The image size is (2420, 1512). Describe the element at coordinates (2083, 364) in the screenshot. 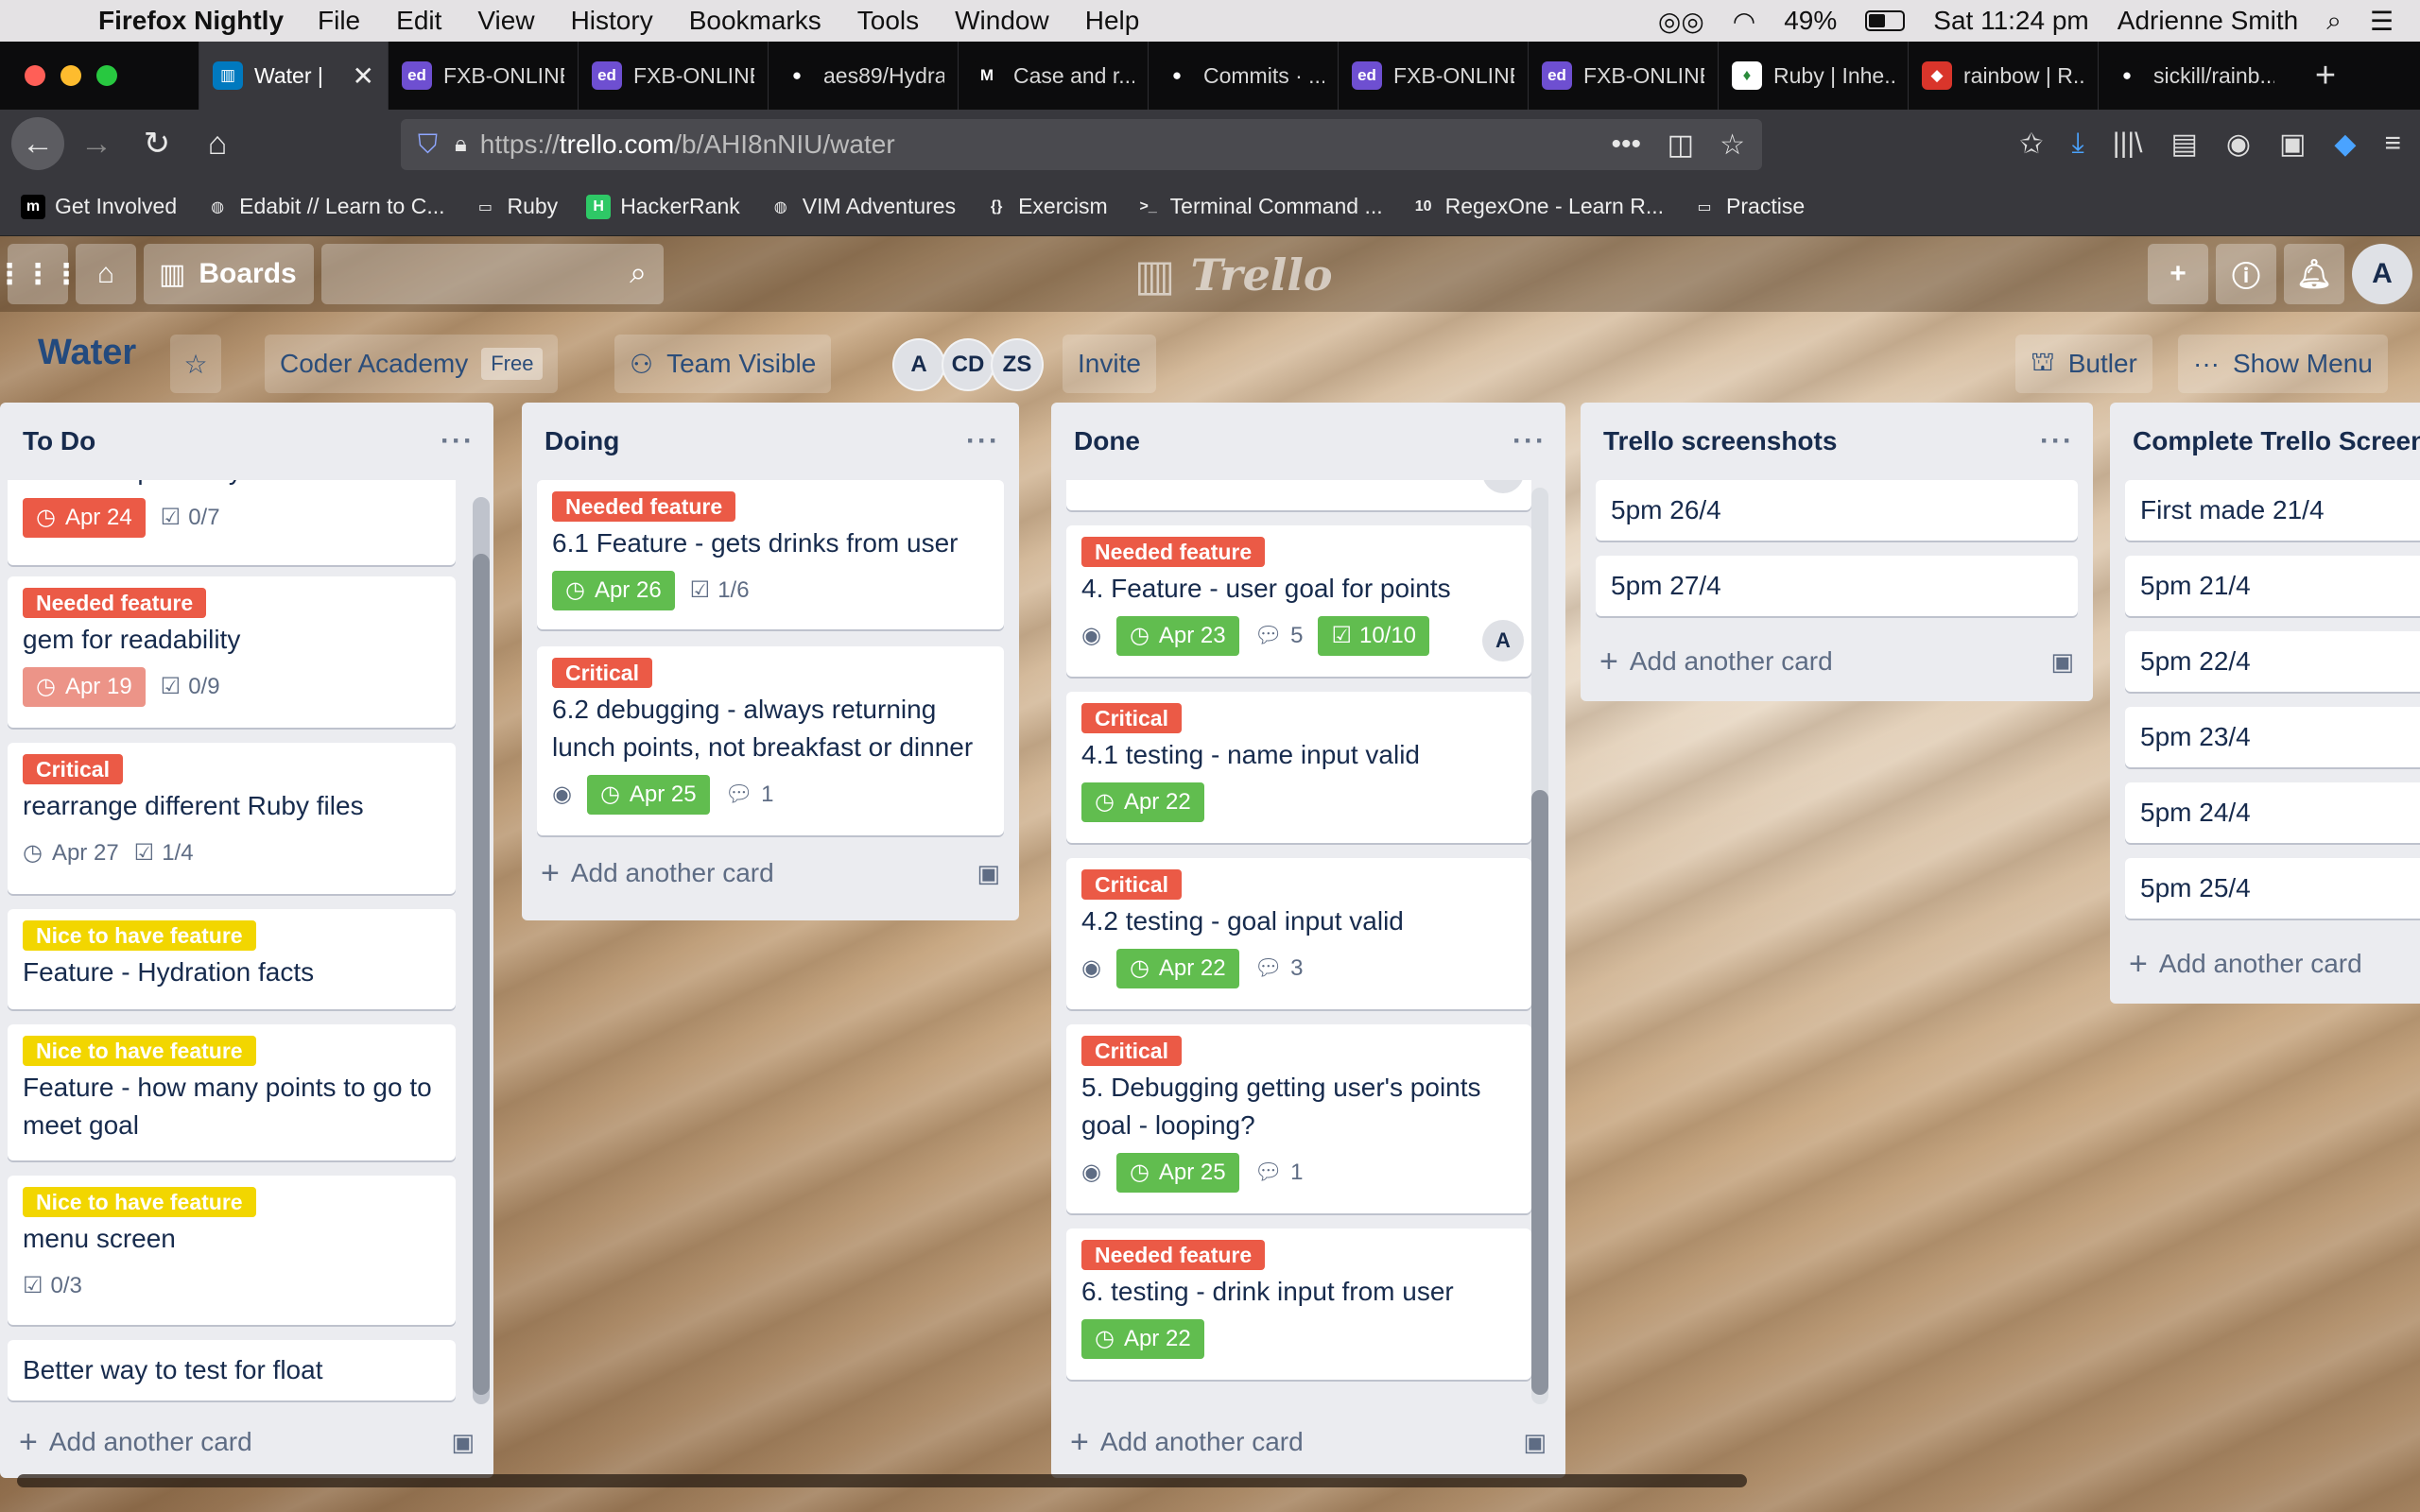

I see `butler-button: ⛫ Butler` at that location.